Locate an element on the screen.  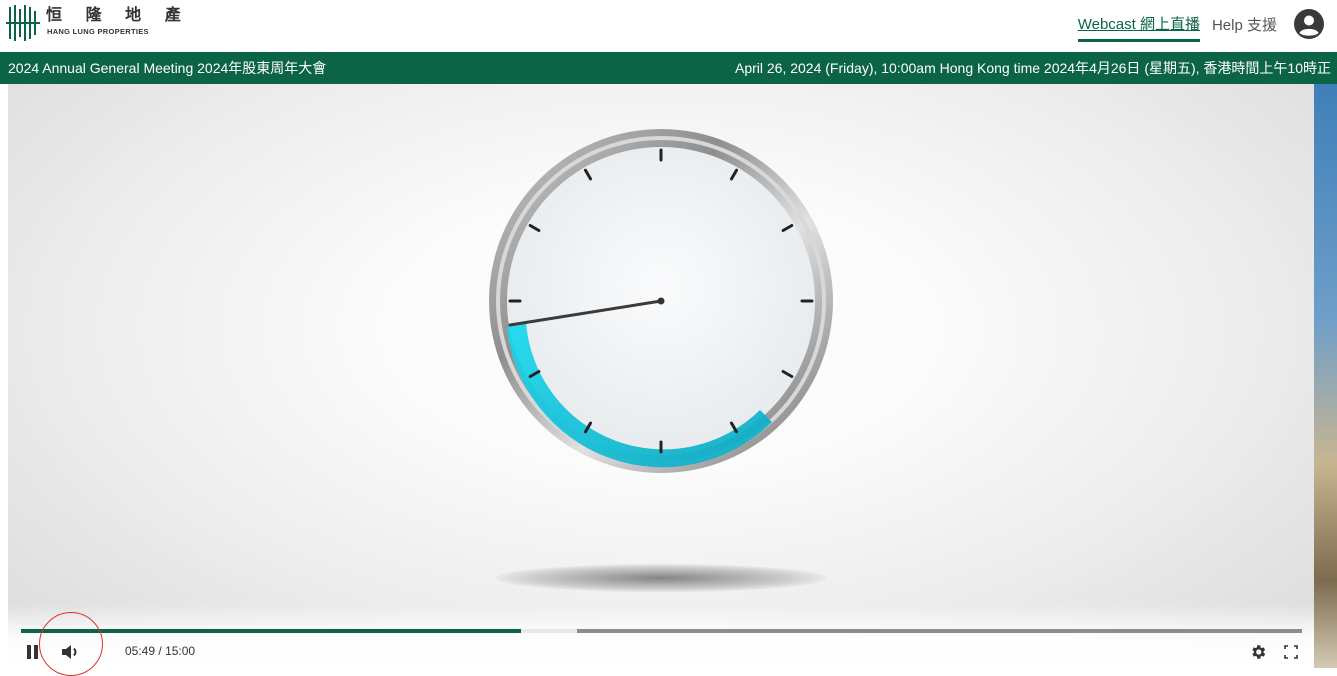
gear-icon is located at coordinates (1258, 652).